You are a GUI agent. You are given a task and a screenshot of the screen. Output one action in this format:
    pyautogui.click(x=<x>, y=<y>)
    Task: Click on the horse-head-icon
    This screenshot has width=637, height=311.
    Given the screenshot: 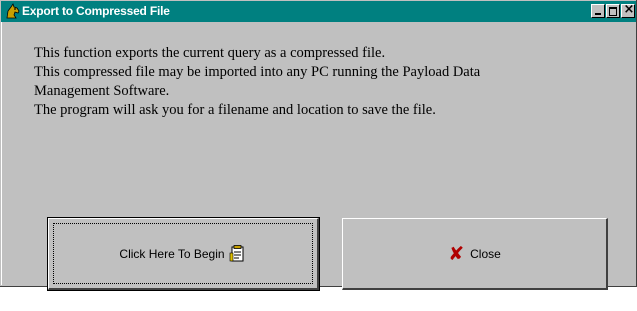 What is the action you would take?
    pyautogui.click(x=13, y=11)
    